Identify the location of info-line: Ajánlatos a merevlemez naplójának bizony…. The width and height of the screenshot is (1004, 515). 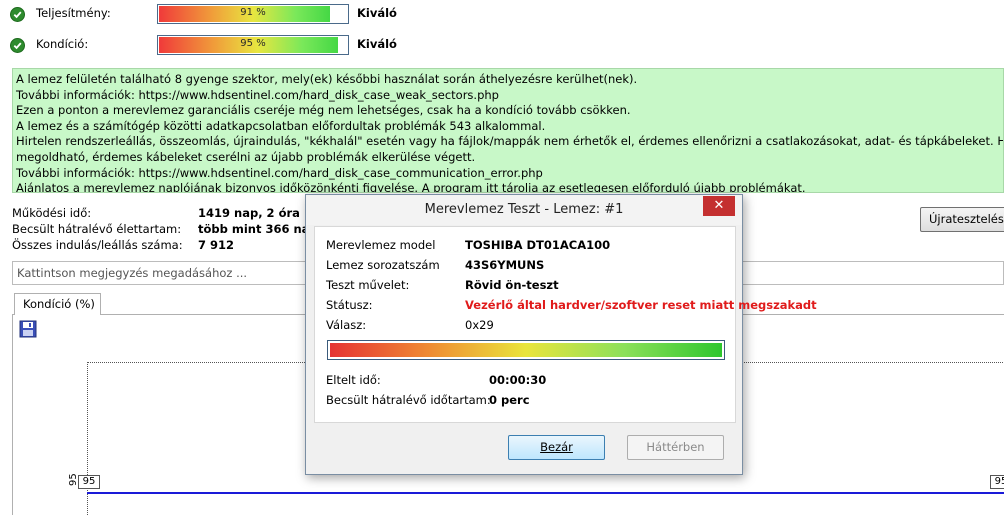
(411, 187).